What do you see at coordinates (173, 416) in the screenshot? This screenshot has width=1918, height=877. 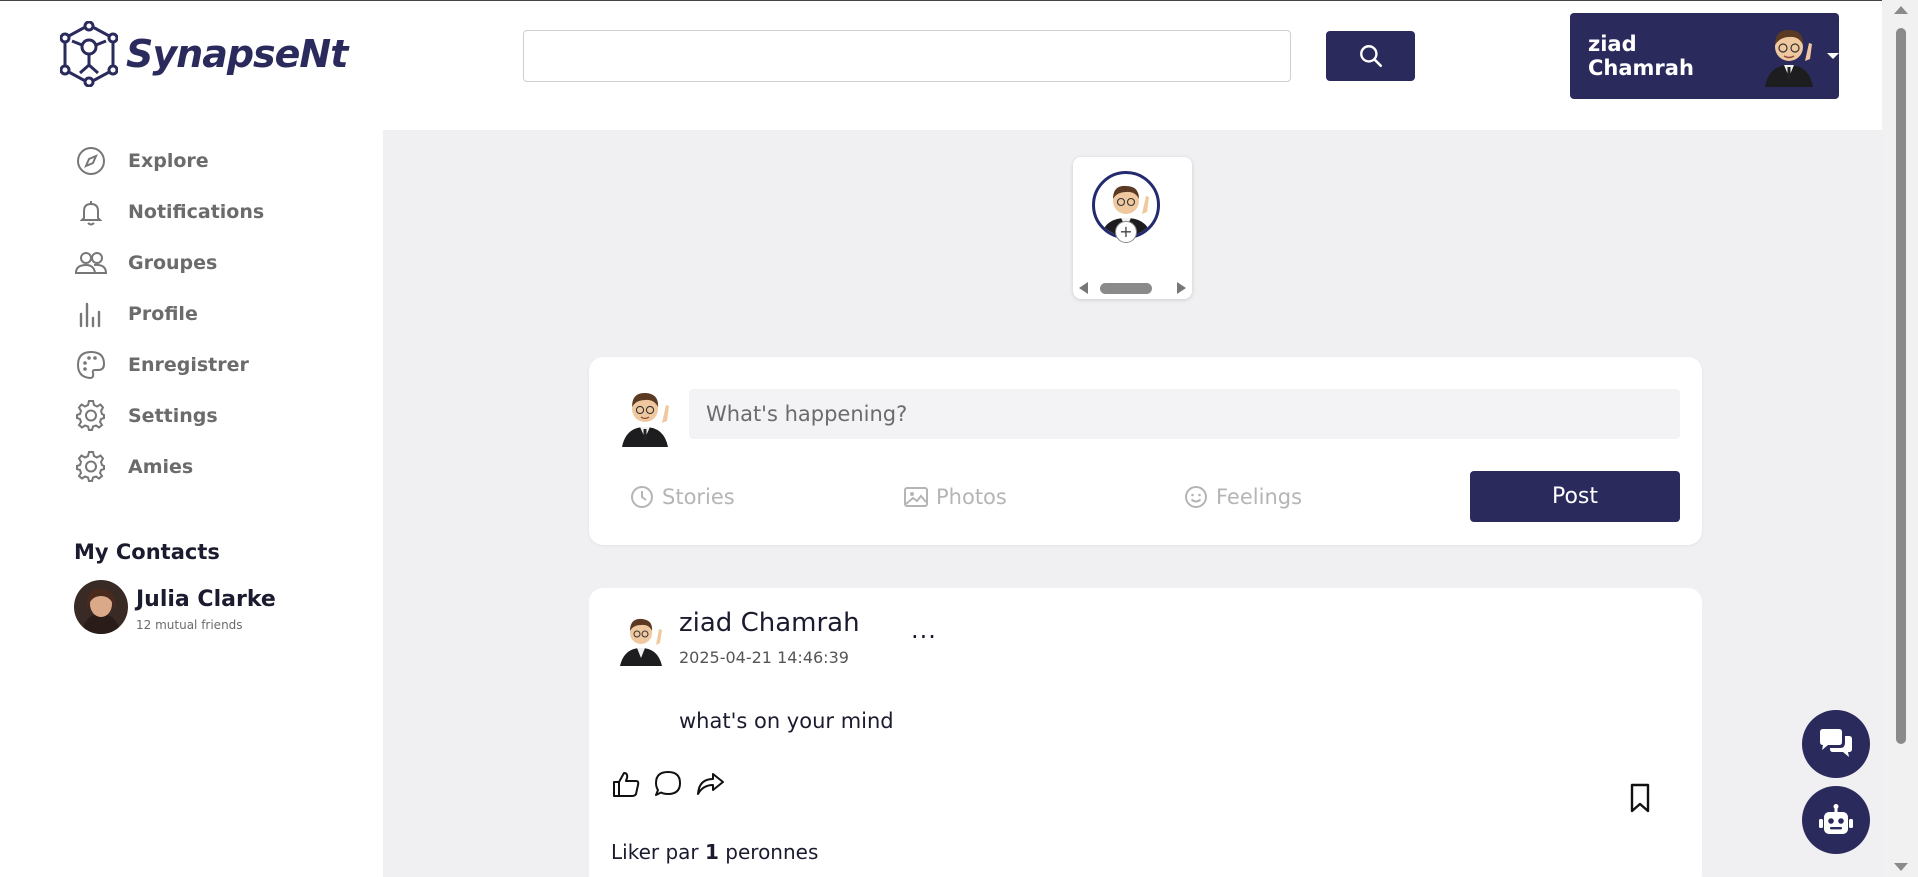 I see `sidebar-item-label: Settings` at bounding box center [173, 416].